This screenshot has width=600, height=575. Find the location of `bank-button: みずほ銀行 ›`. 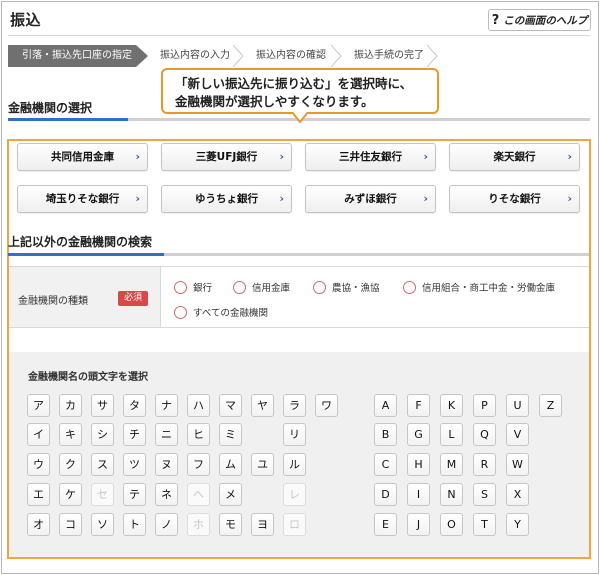

bank-button: みずほ銀行 › is located at coordinates (370, 199).